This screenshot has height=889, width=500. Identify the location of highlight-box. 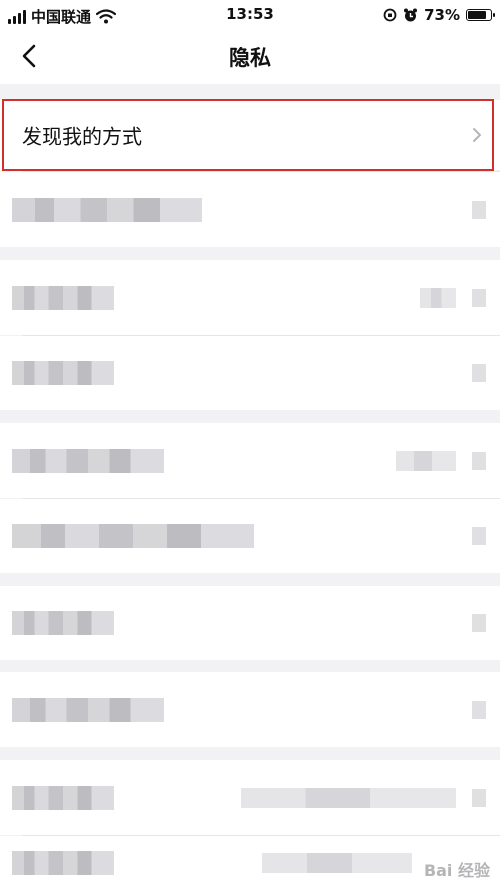
(248, 135).